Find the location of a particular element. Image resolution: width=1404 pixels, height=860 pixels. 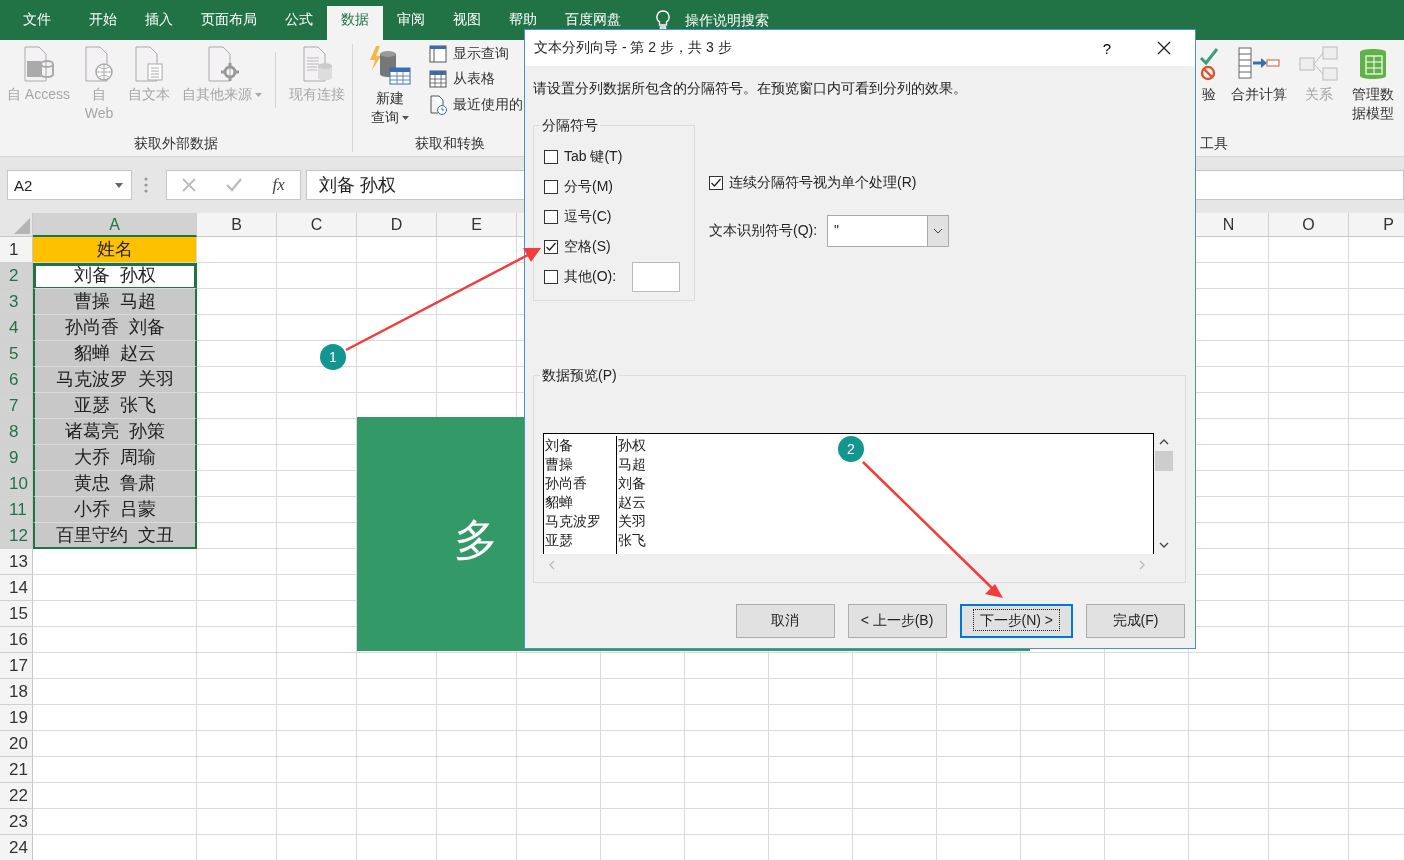

row-header: 20 is located at coordinates (16, 744).